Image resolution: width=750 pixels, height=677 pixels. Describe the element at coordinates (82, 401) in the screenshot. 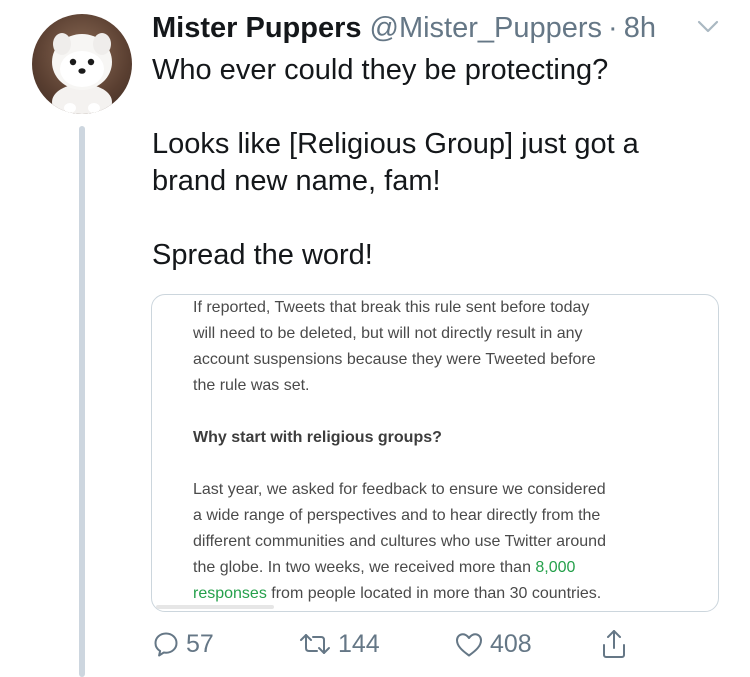

I see `thread-line` at that location.